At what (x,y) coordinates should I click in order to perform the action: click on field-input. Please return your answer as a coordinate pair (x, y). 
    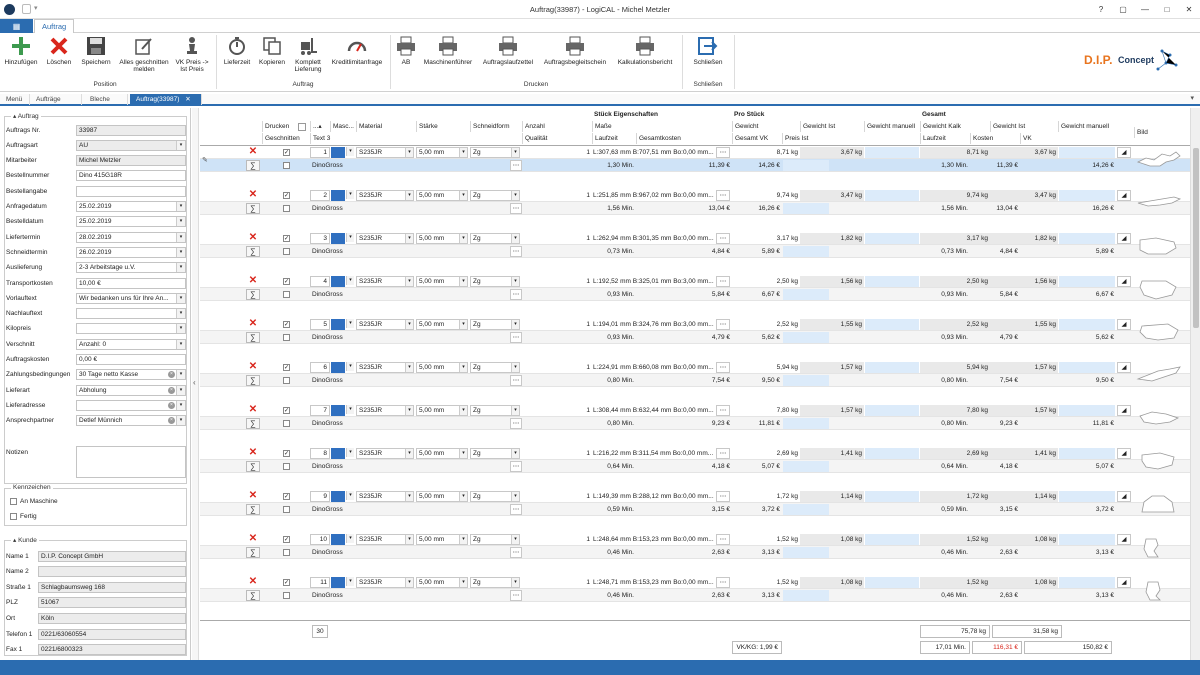
    Looking at the image, I should click on (131, 191).